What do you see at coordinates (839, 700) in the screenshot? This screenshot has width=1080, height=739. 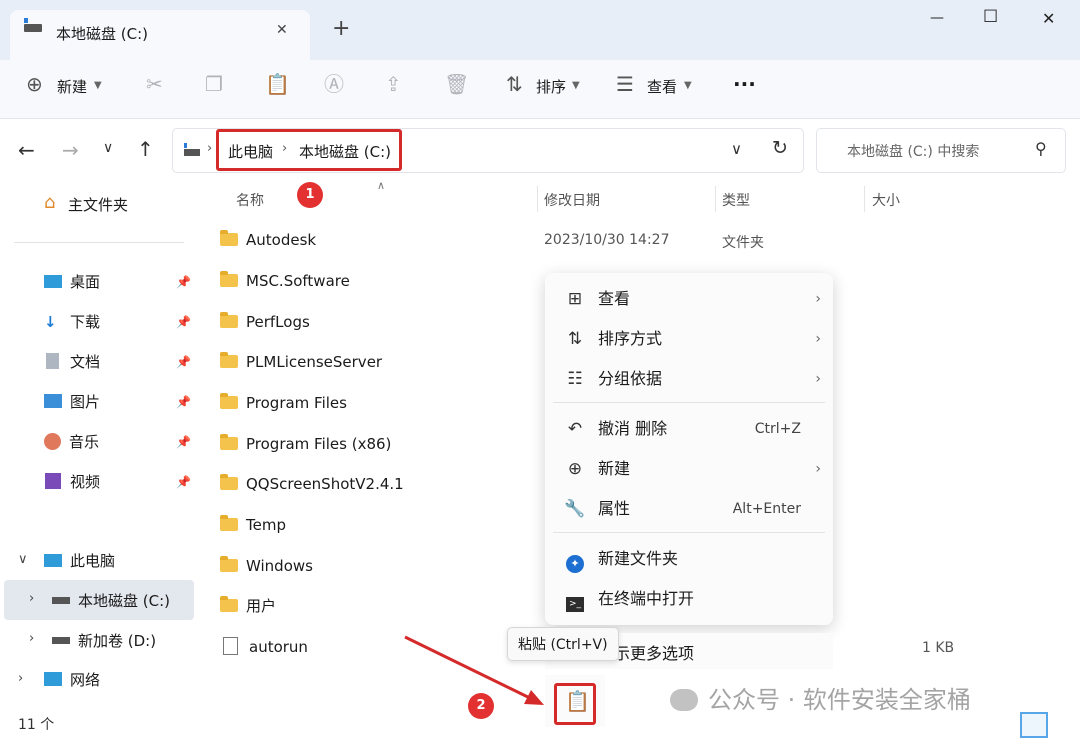 I see `watermark-text: 公众号 · 软件安装全家桶` at bounding box center [839, 700].